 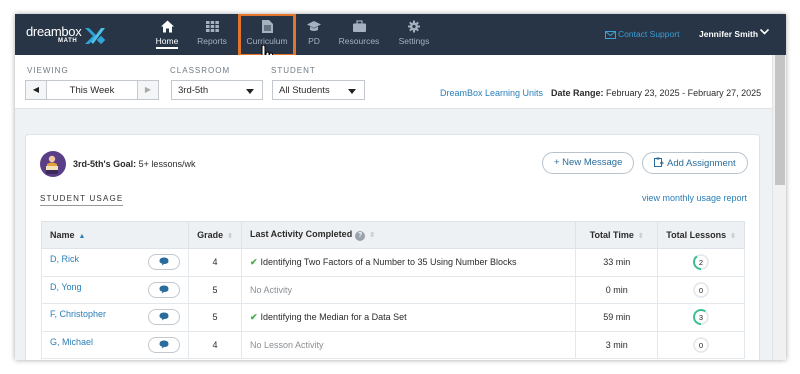 What do you see at coordinates (287, 344) in the screenshot?
I see `activity-text: No Lesson Activity` at bounding box center [287, 344].